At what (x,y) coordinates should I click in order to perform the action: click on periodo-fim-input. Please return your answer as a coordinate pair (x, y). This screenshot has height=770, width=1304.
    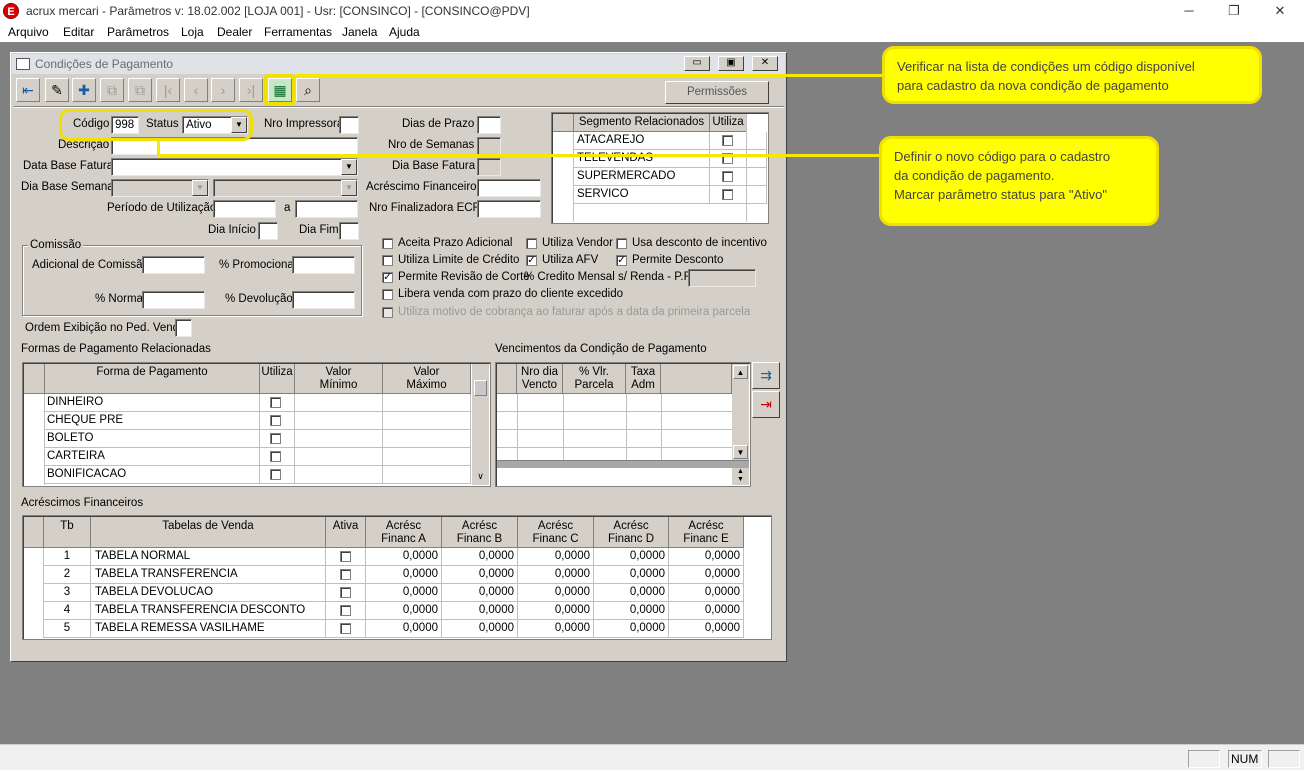
    Looking at the image, I should click on (326, 209).